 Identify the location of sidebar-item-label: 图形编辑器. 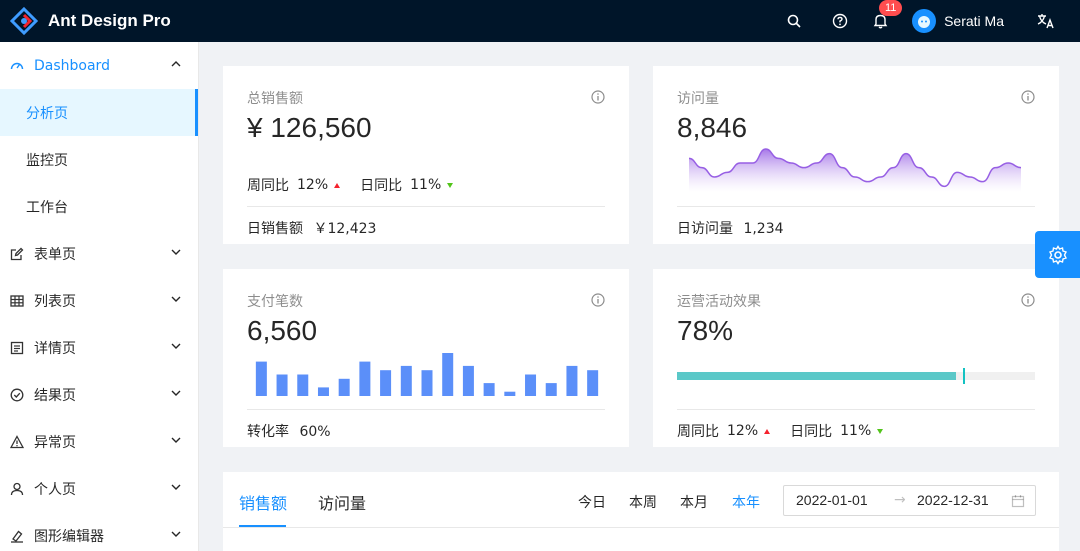
(69, 536).